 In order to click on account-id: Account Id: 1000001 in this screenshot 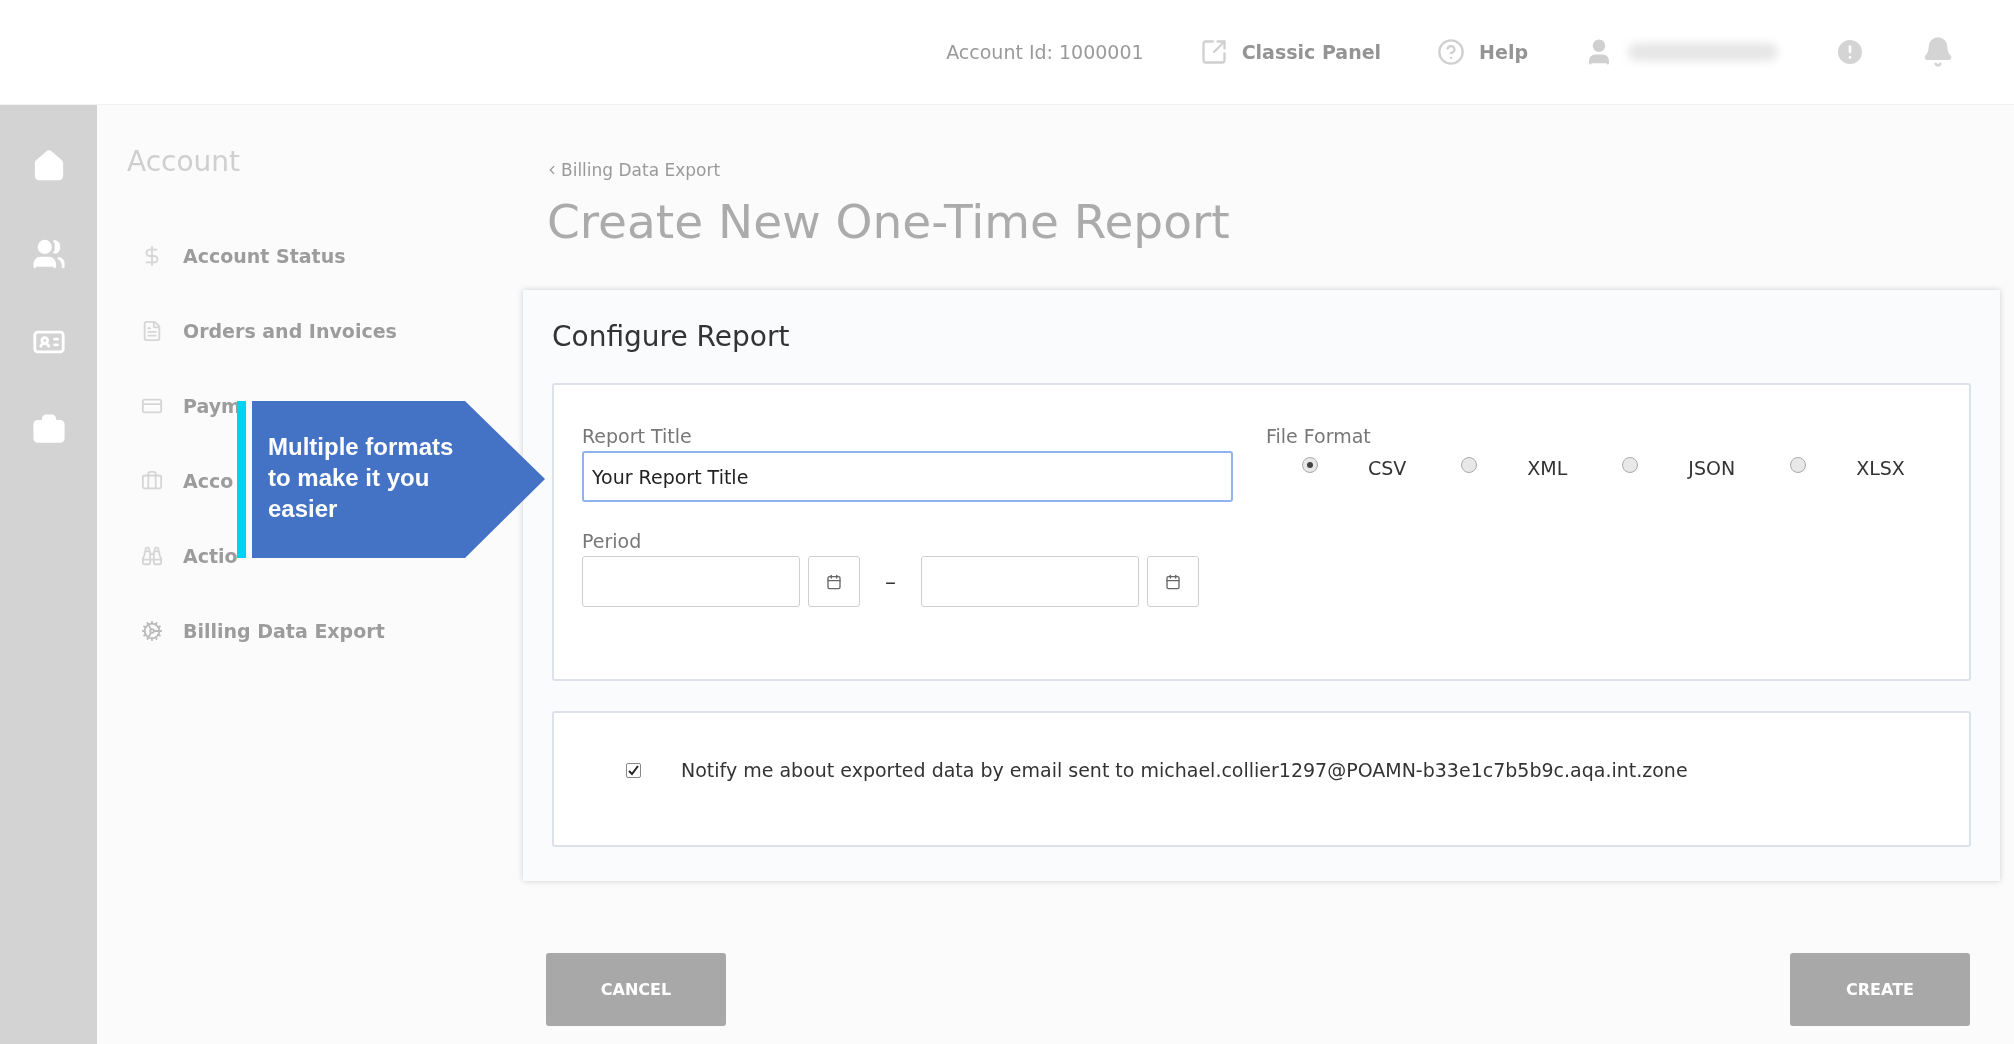, I will do `click(1045, 52)`.